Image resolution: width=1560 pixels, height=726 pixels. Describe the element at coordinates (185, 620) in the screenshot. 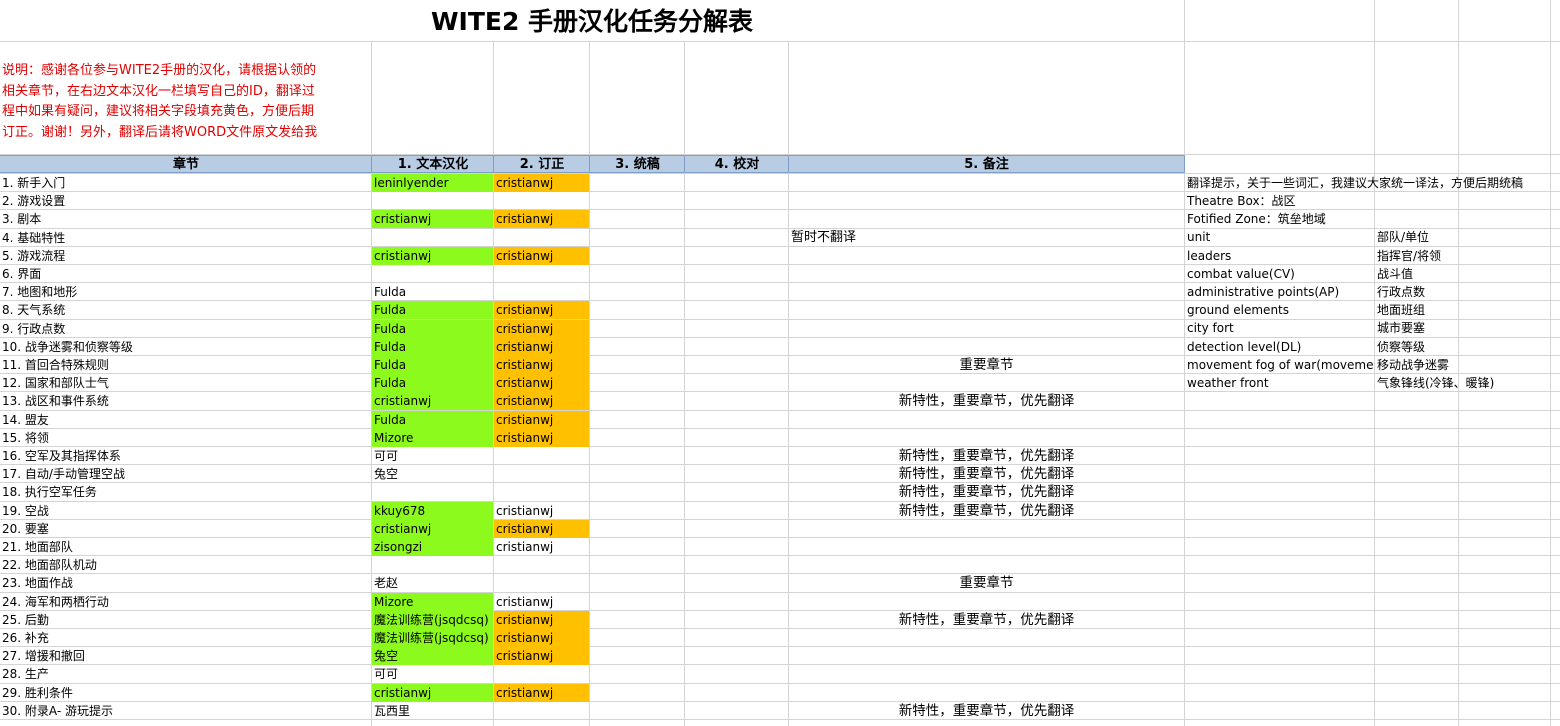

I see `chapter-cell: 25. 后勤` at that location.